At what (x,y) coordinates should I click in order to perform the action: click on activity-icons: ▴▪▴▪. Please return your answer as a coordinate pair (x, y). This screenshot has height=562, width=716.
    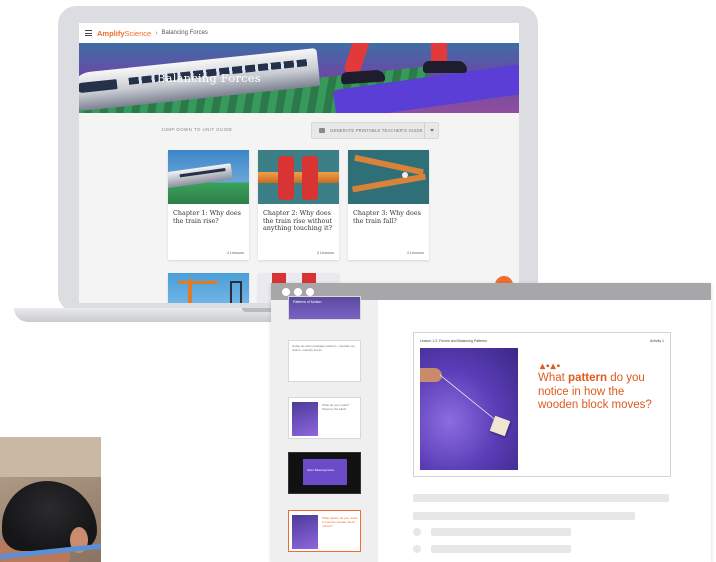
    Looking at the image, I should click on (551, 366).